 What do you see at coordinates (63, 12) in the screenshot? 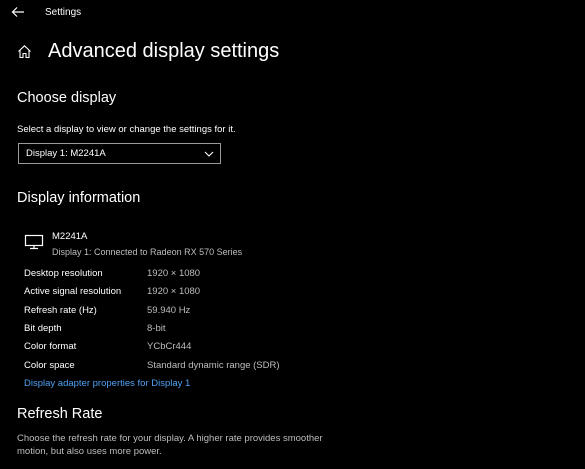
I see `app-title: Settings` at bounding box center [63, 12].